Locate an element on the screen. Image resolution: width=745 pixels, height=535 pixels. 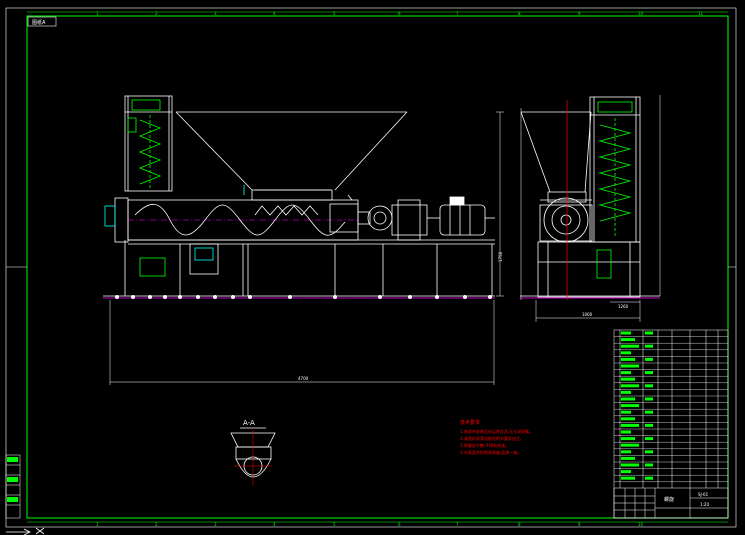
notes-line-2: 2.减速机润滑油按说明书要求加注。 is located at coordinates (492, 438).